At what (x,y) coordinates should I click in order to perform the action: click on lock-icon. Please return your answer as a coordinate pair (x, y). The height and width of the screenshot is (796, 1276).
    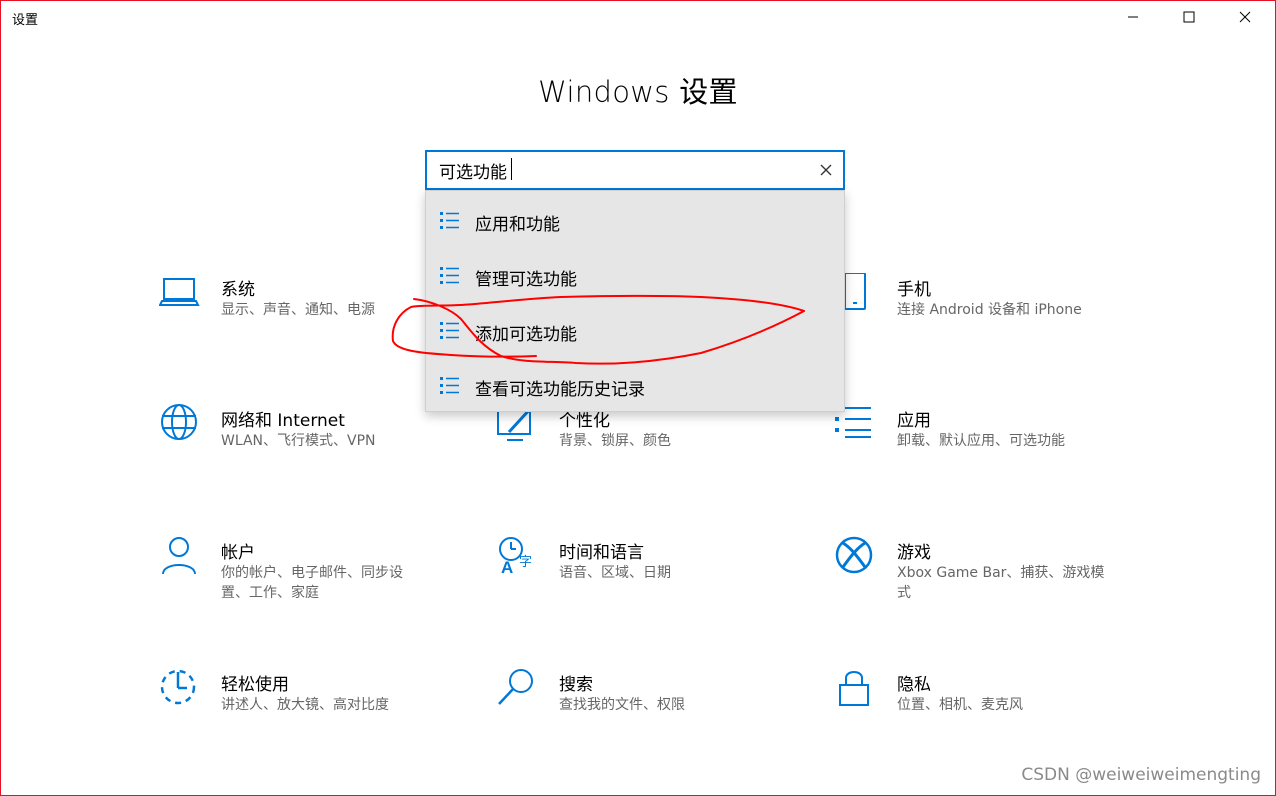
    Looking at the image, I should click on (854, 688).